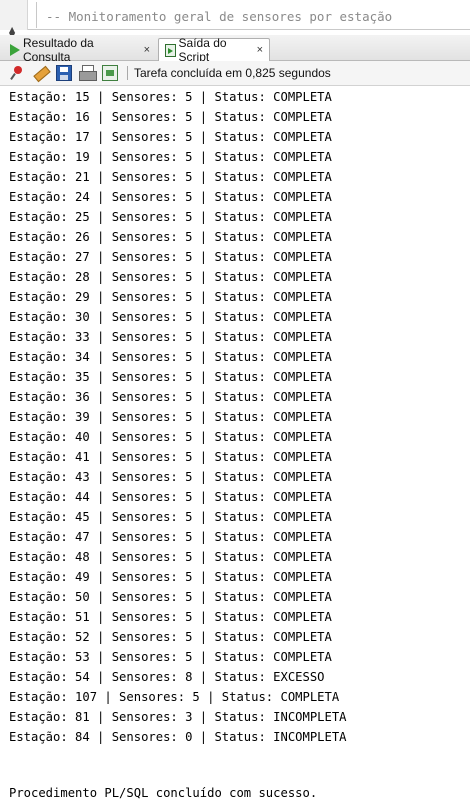 The height and width of the screenshot is (806, 470). I want to click on tab-query-result-label: Resultado da Consulta, so click(58, 49).